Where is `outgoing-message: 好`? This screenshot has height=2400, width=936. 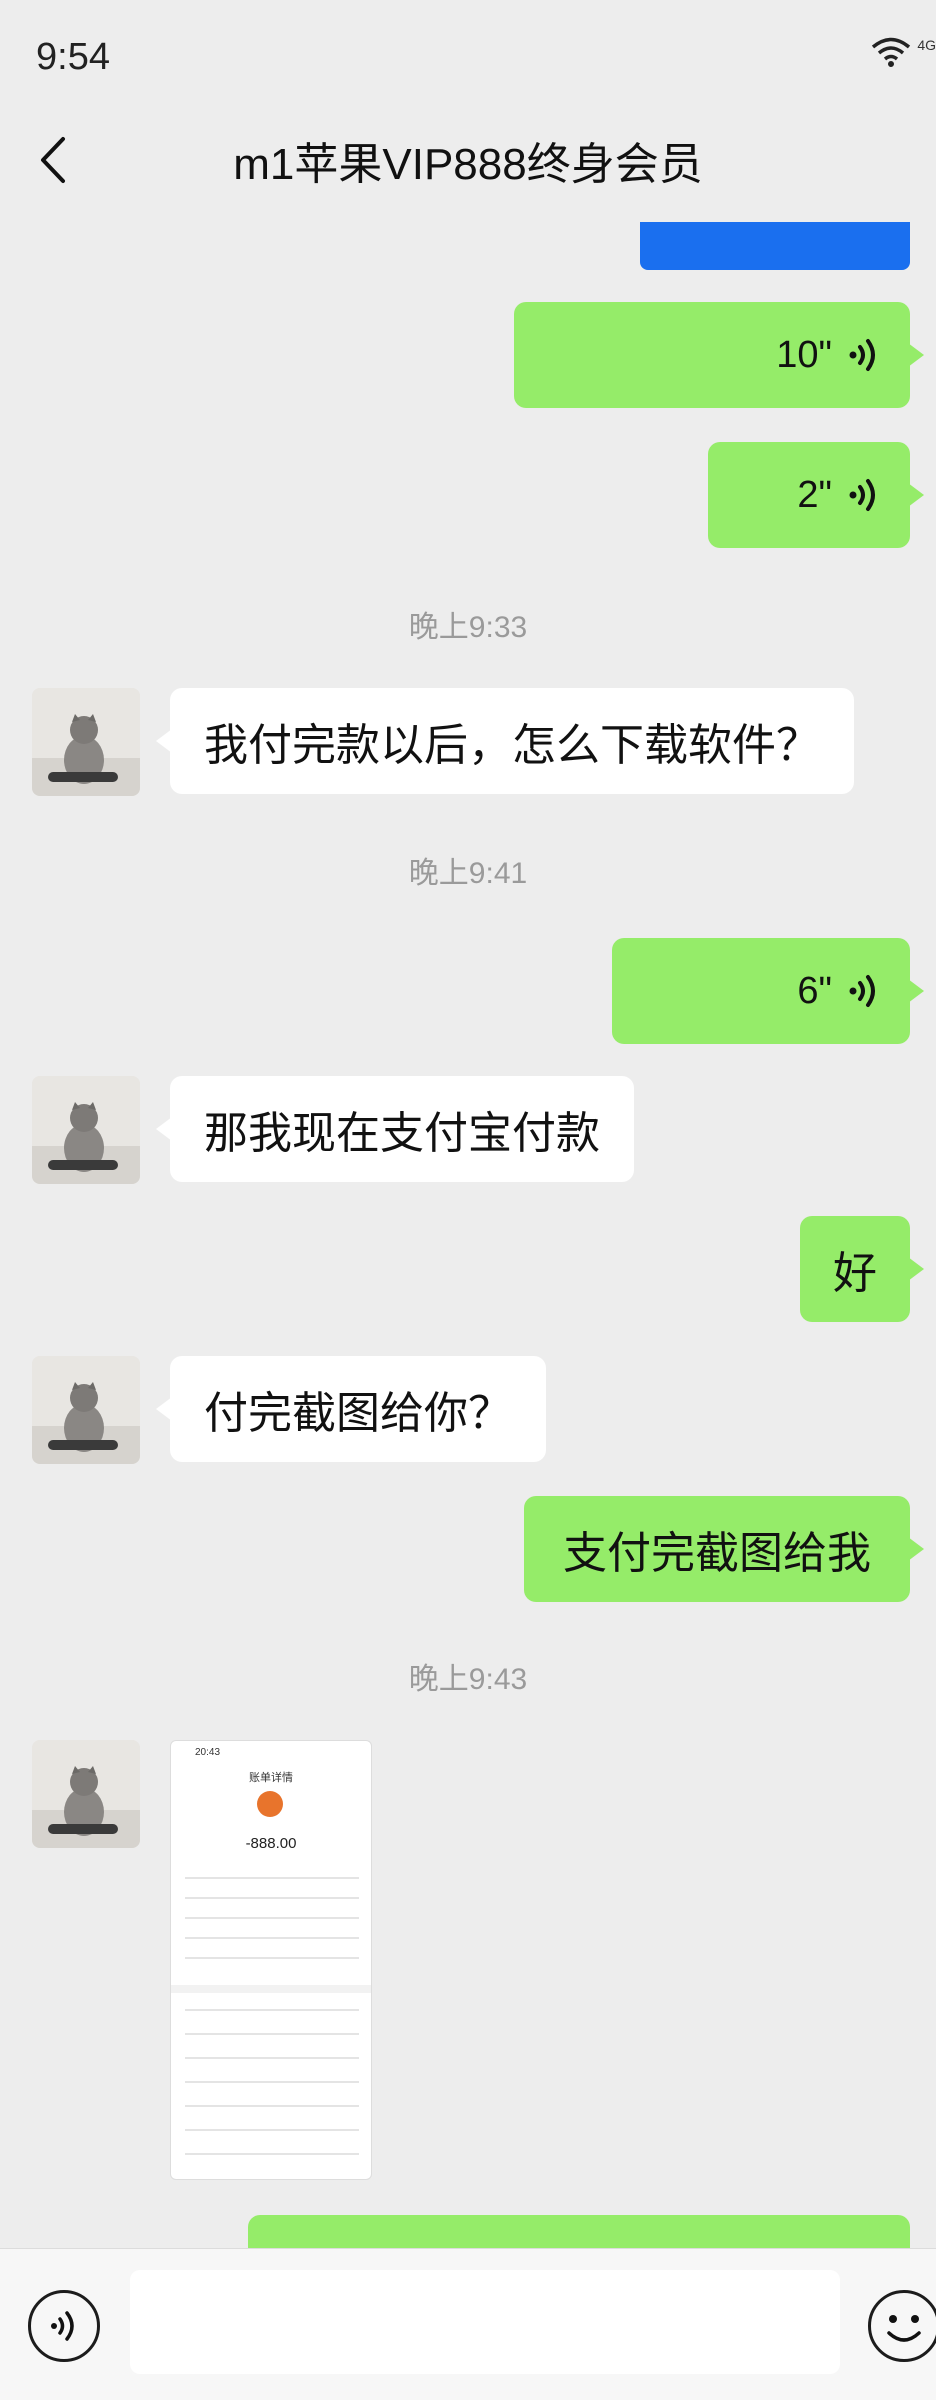 outgoing-message: 好 is located at coordinates (862, 1269).